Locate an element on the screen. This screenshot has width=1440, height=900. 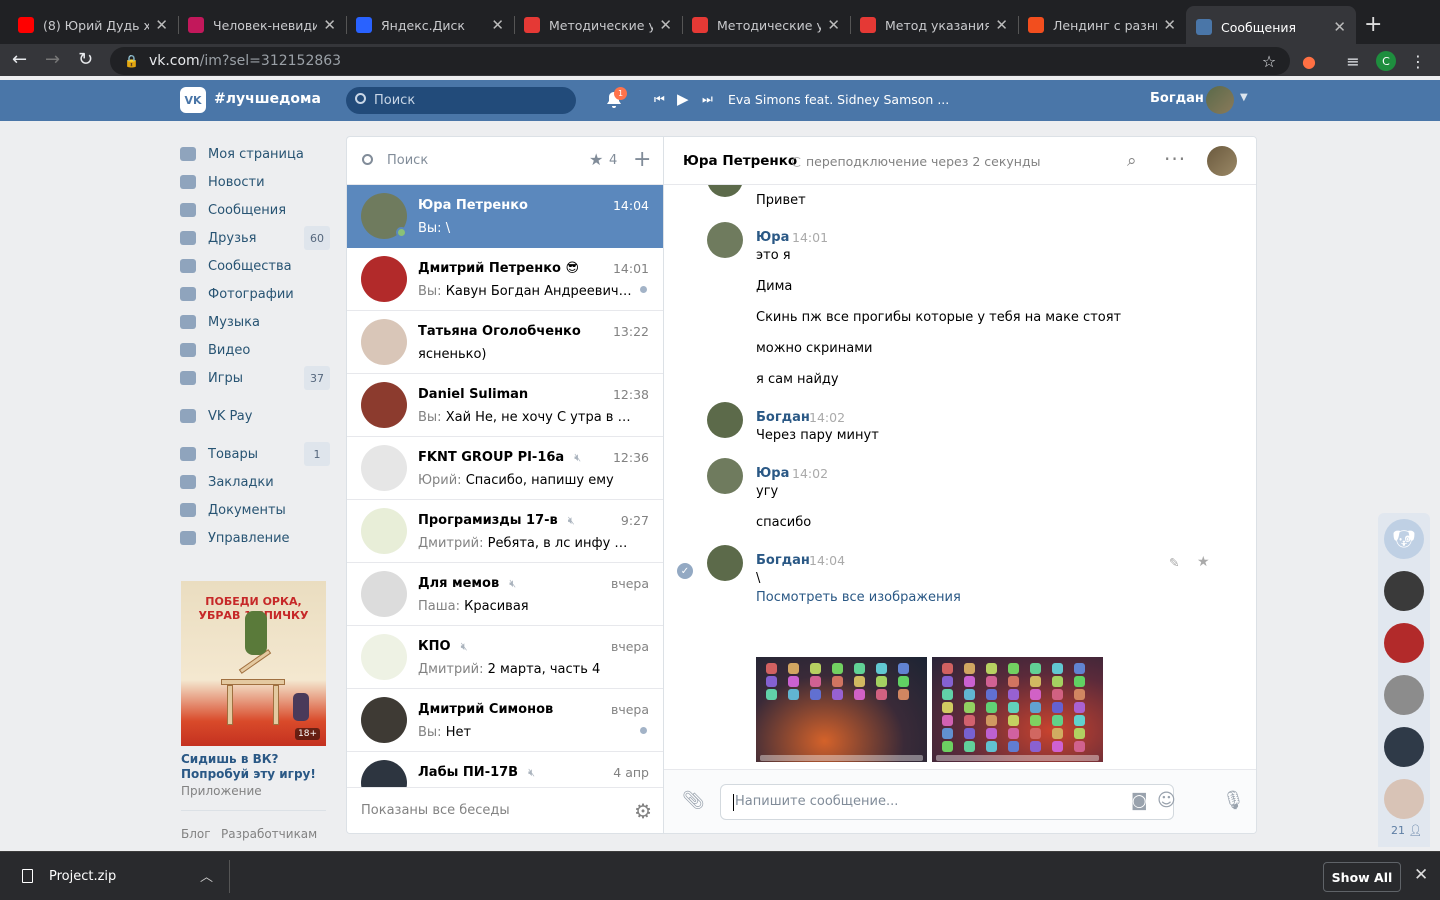
browser-tab: Метод указания к ✕ is located at coordinates (934, 25).